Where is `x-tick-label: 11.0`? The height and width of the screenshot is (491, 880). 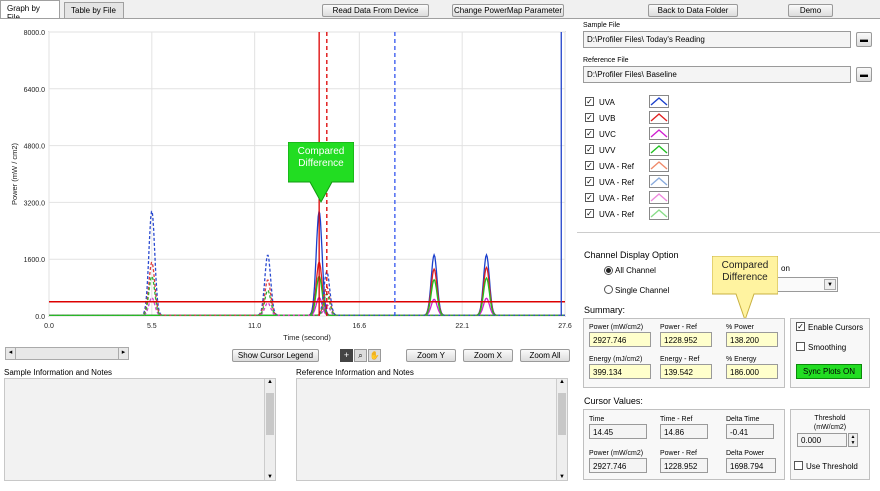
x-tick-label: 11.0 is located at coordinates (254, 326).